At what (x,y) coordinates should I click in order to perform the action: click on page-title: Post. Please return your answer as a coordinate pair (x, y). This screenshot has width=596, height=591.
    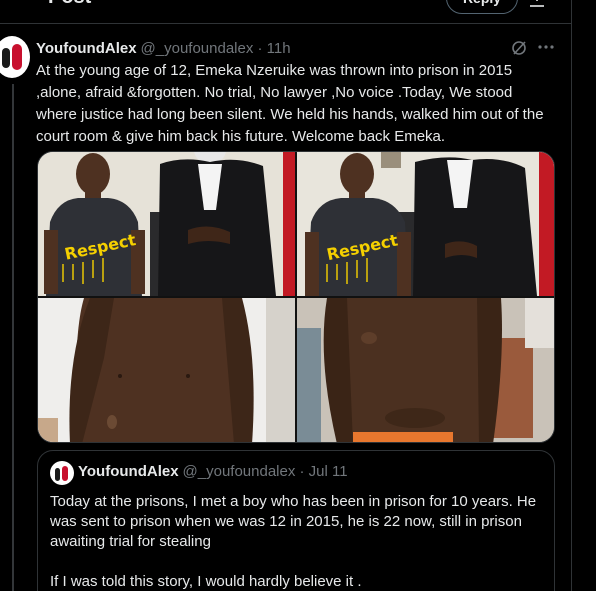
    Looking at the image, I should click on (69, 4).